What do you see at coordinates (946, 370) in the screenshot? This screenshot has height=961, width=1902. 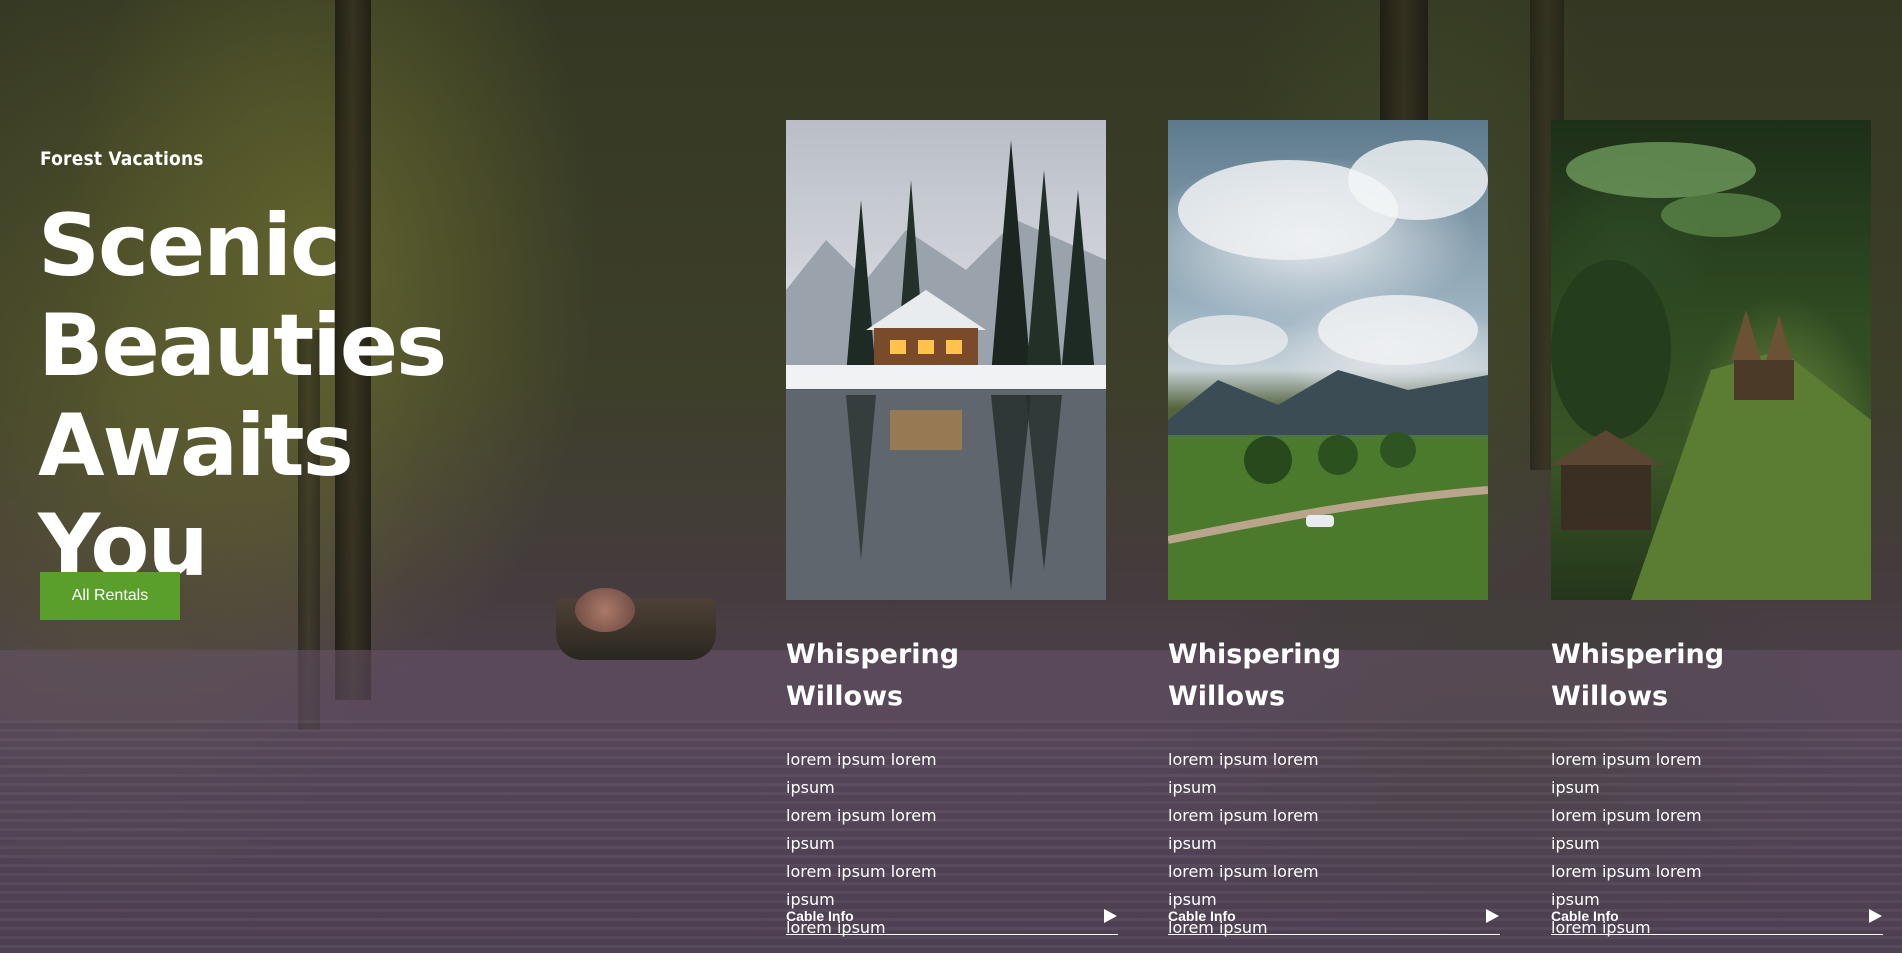 I see `snowy-cabin-illustration` at bounding box center [946, 370].